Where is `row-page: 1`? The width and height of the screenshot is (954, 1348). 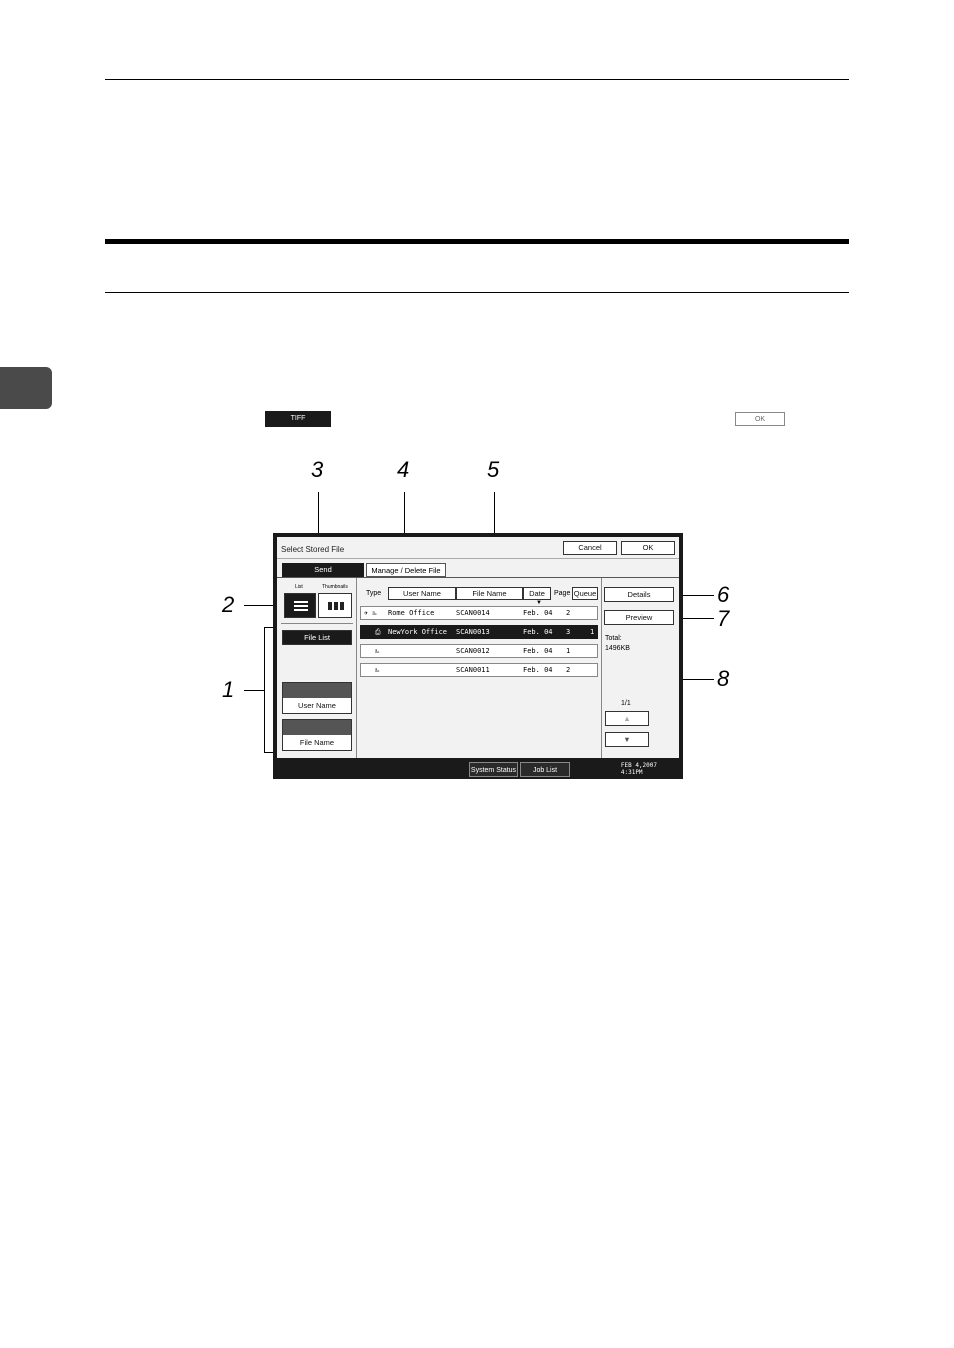
row-page: 1 is located at coordinates (568, 651).